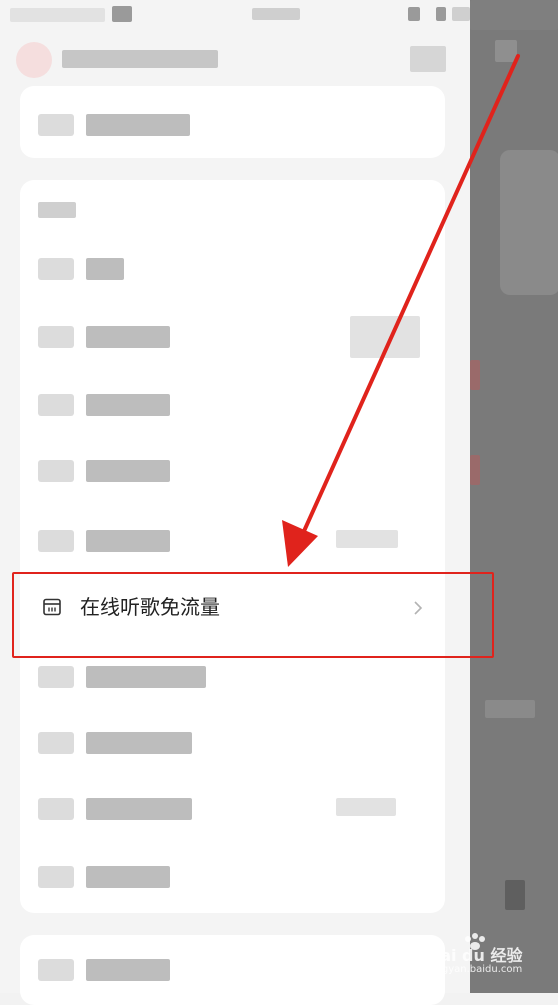  What do you see at coordinates (57, 210) in the screenshot?
I see `section-header` at bounding box center [57, 210].